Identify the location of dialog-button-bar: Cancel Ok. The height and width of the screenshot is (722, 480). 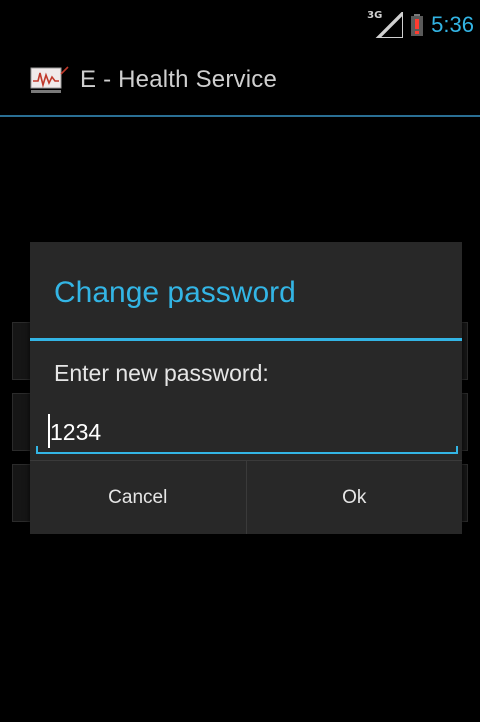
(246, 497).